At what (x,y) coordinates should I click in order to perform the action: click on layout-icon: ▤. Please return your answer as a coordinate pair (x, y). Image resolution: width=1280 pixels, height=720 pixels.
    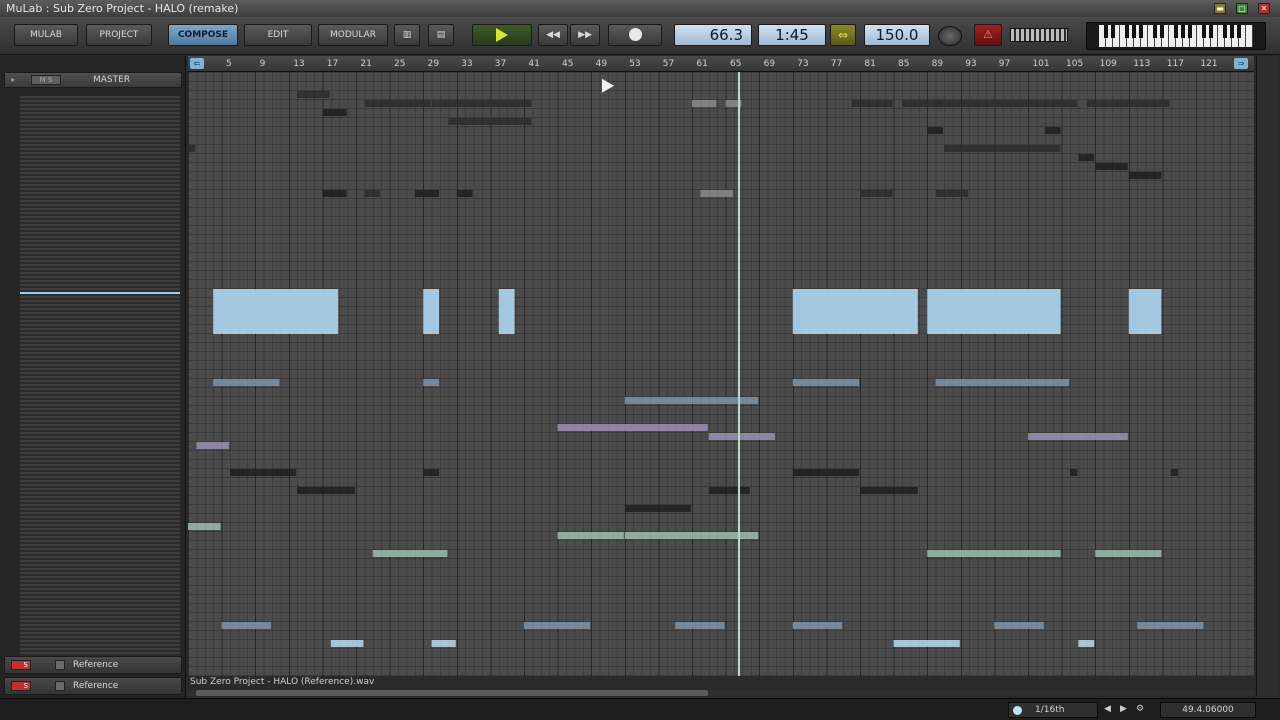
    Looking at the image, I should click on (441, 35).